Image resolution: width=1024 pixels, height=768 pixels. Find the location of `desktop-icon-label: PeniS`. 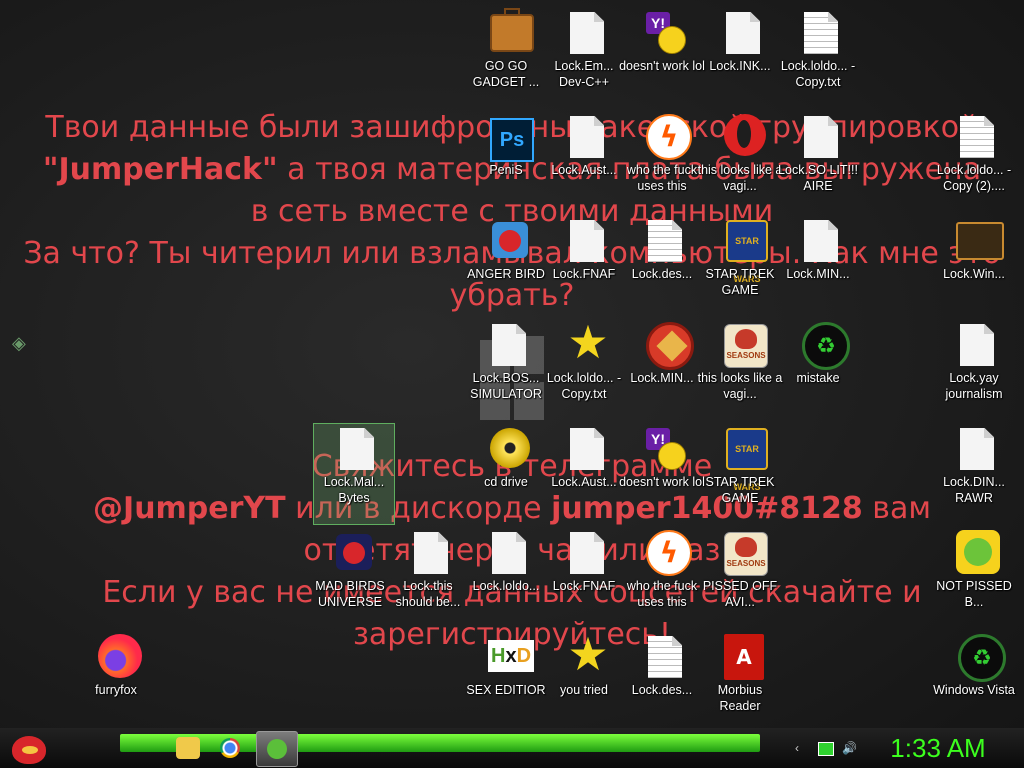

desktop-icon-label: PeniS is located at coordinates (506, 170).